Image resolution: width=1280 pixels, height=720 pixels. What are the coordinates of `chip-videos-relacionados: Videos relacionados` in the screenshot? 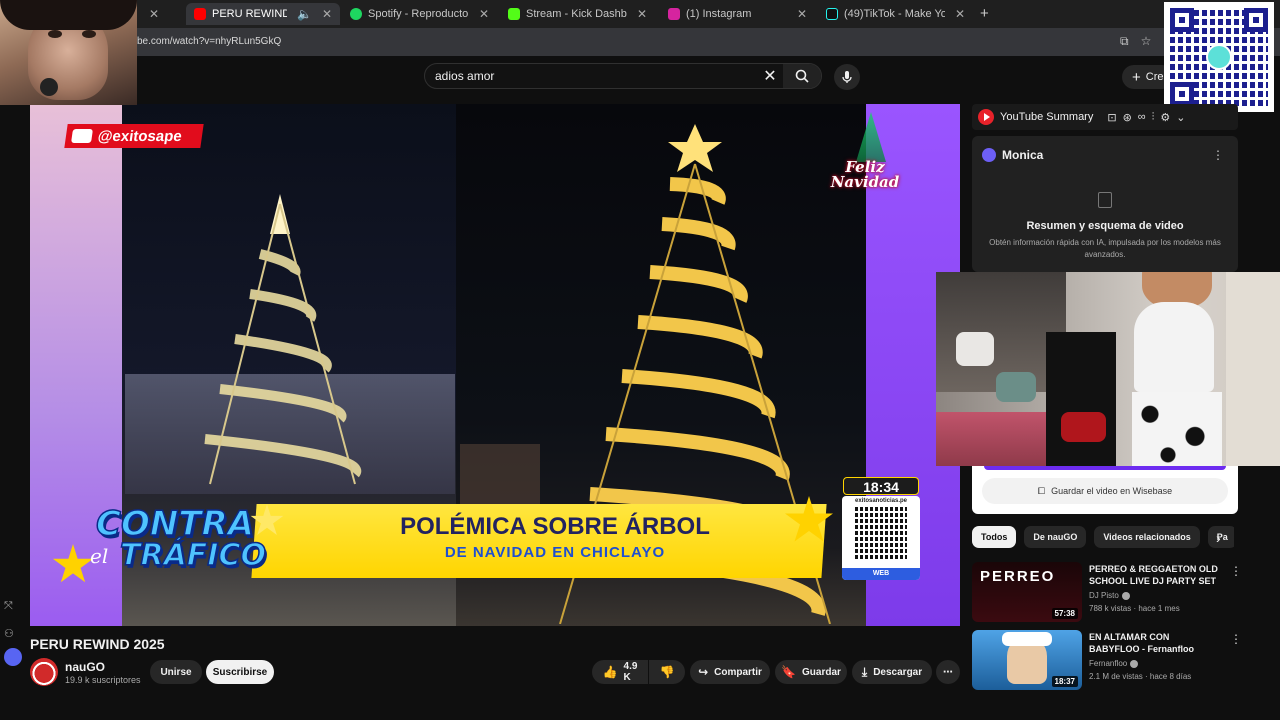 It's located at (1147, 537).